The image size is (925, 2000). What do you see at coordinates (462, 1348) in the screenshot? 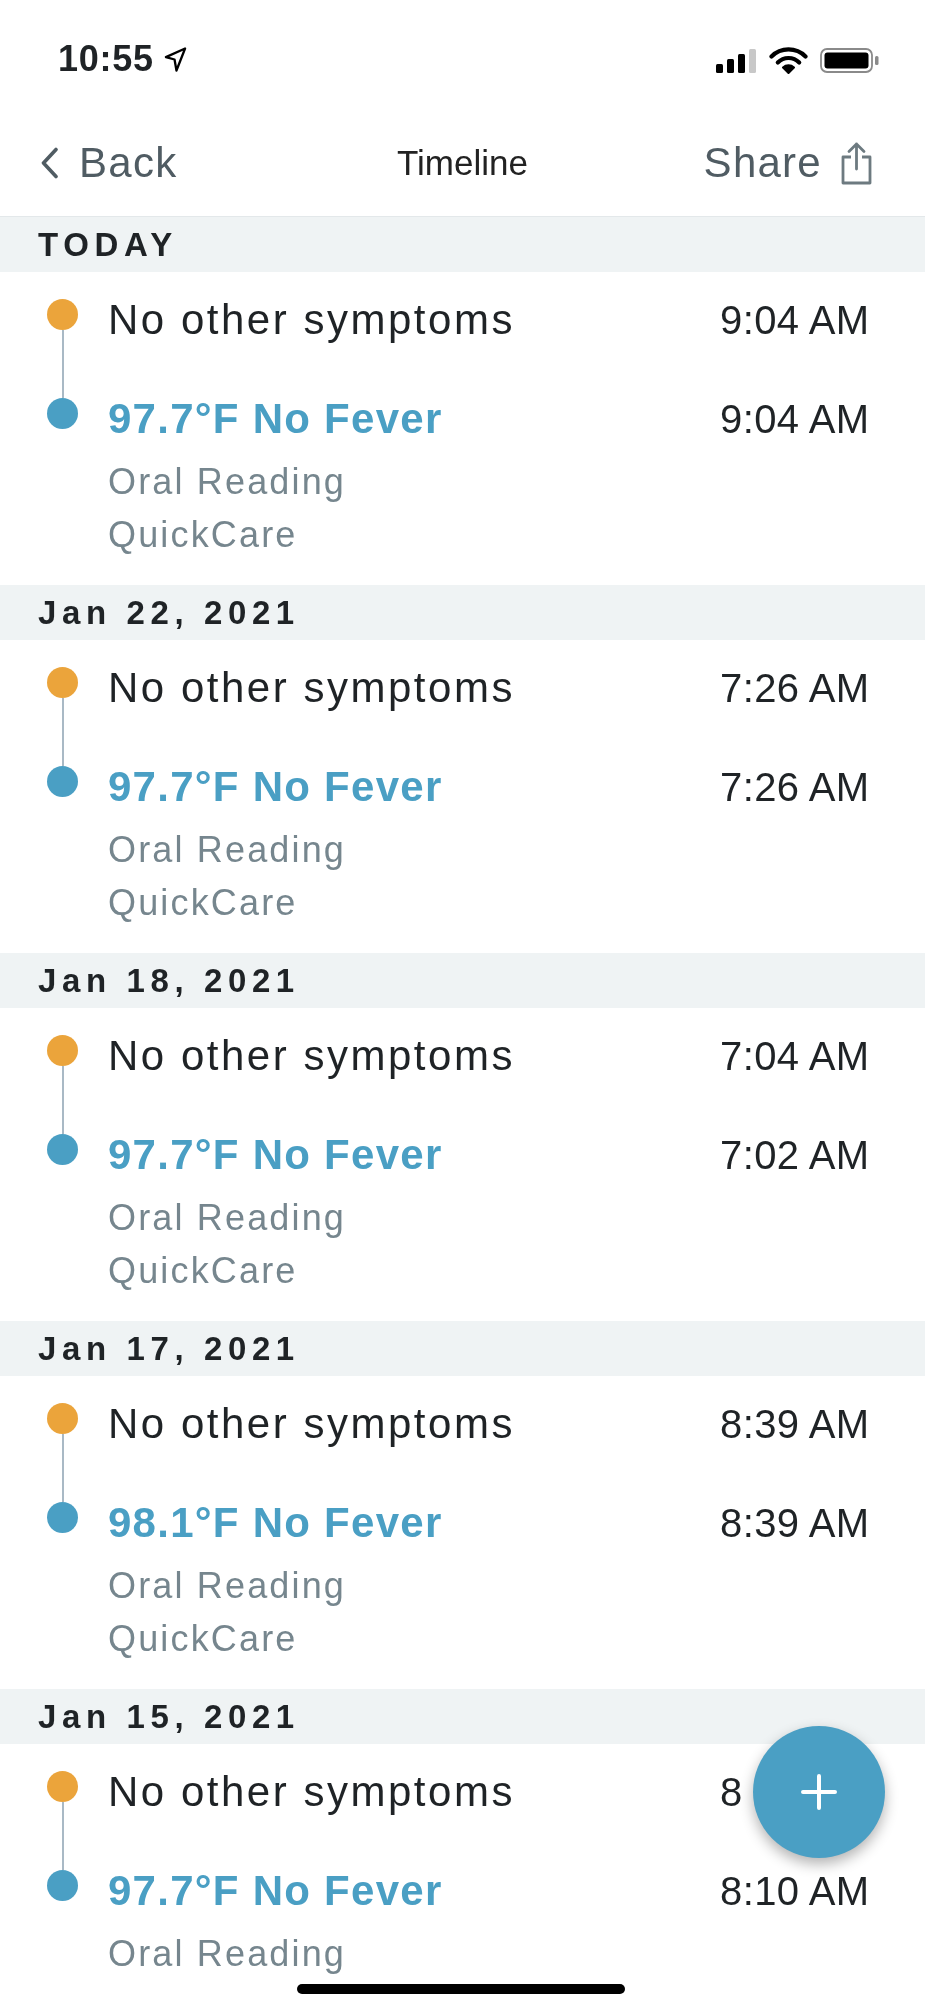
I see `date-header: Jan 17, 2021` at bounding box center [462, 1348].